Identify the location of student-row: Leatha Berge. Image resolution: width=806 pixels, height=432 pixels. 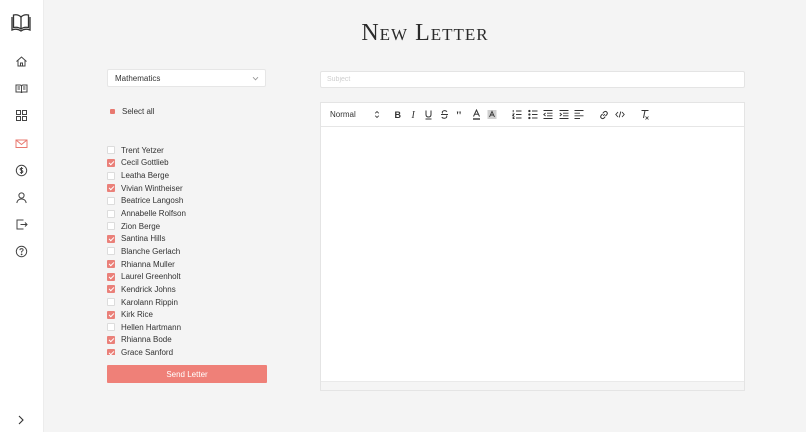
(187, 175).